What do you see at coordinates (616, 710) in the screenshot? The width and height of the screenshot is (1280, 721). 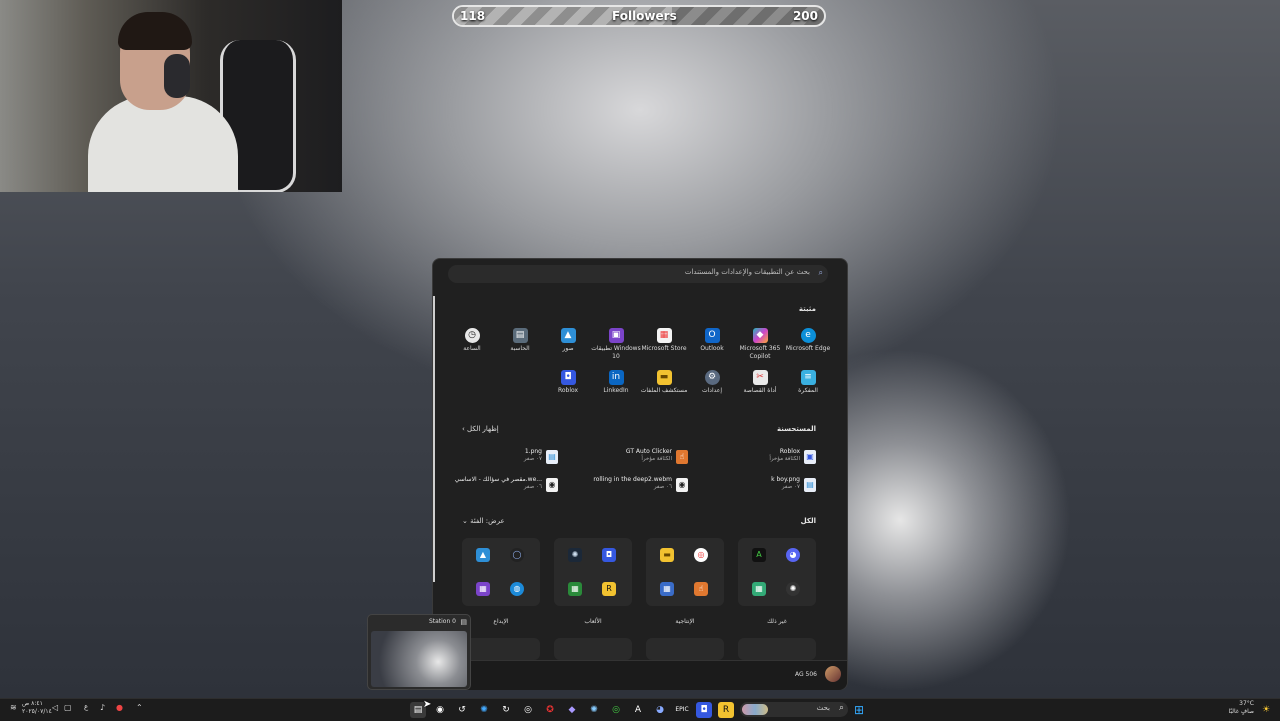 I see `taskbar-app-chrome: ◎` at bounding box center [616, 710].